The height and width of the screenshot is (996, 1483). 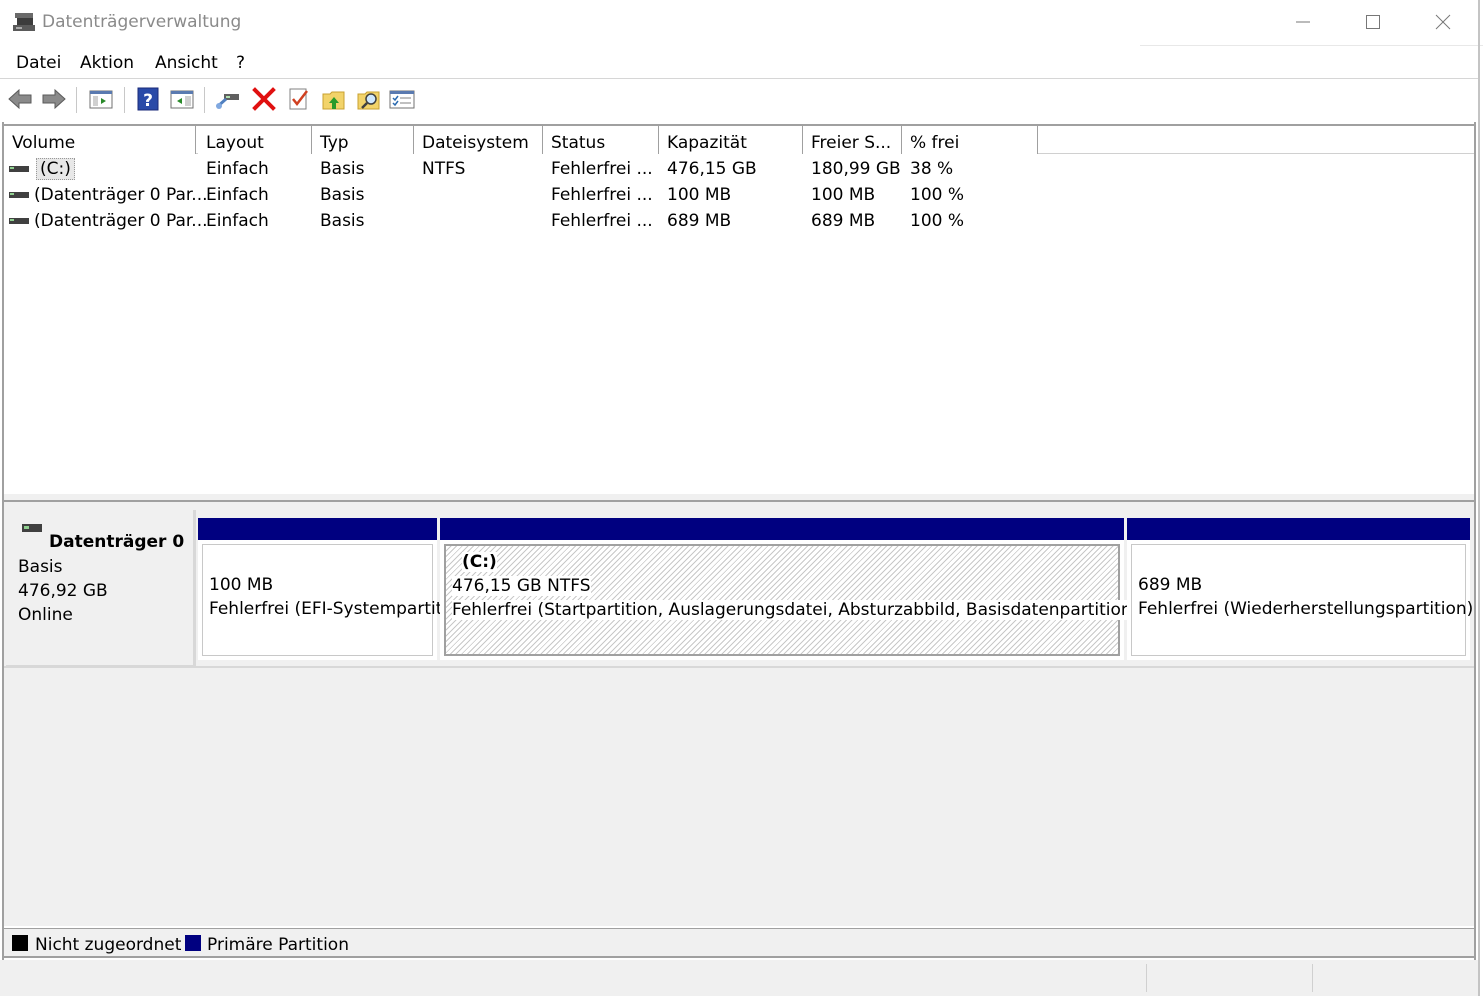 I want to click on title-separator, so click(x=1311, y=45).